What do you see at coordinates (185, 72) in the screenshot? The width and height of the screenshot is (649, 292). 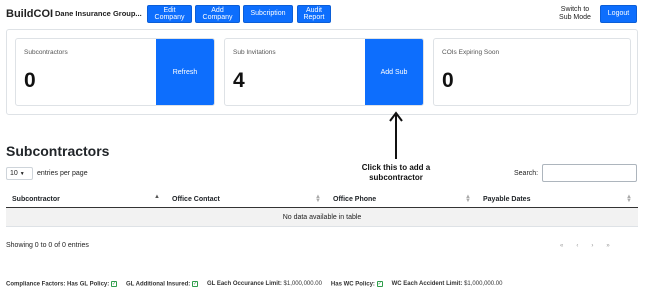 I see `refresh-button: Refresh` at bounding box center [185, 72].